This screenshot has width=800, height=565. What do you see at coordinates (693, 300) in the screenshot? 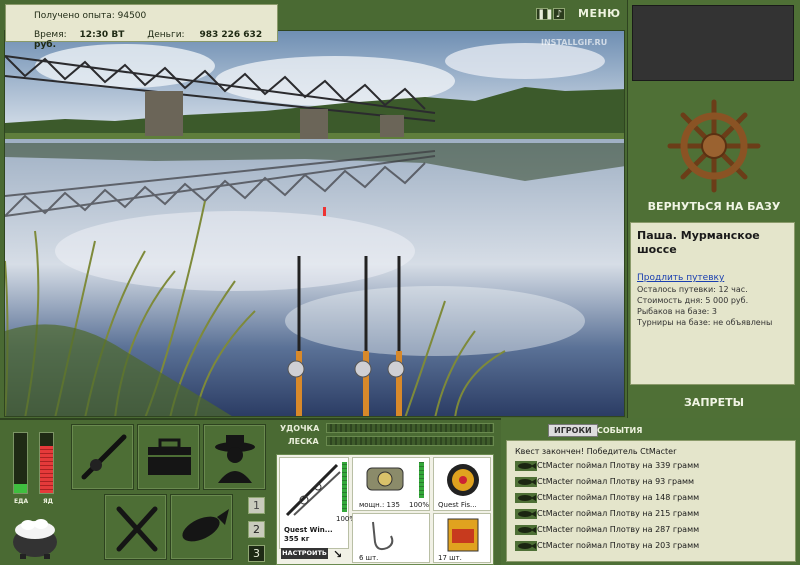
I see `day-cost: Стоимость дня: 5 000 руб.` at bounding box center [693, 300].